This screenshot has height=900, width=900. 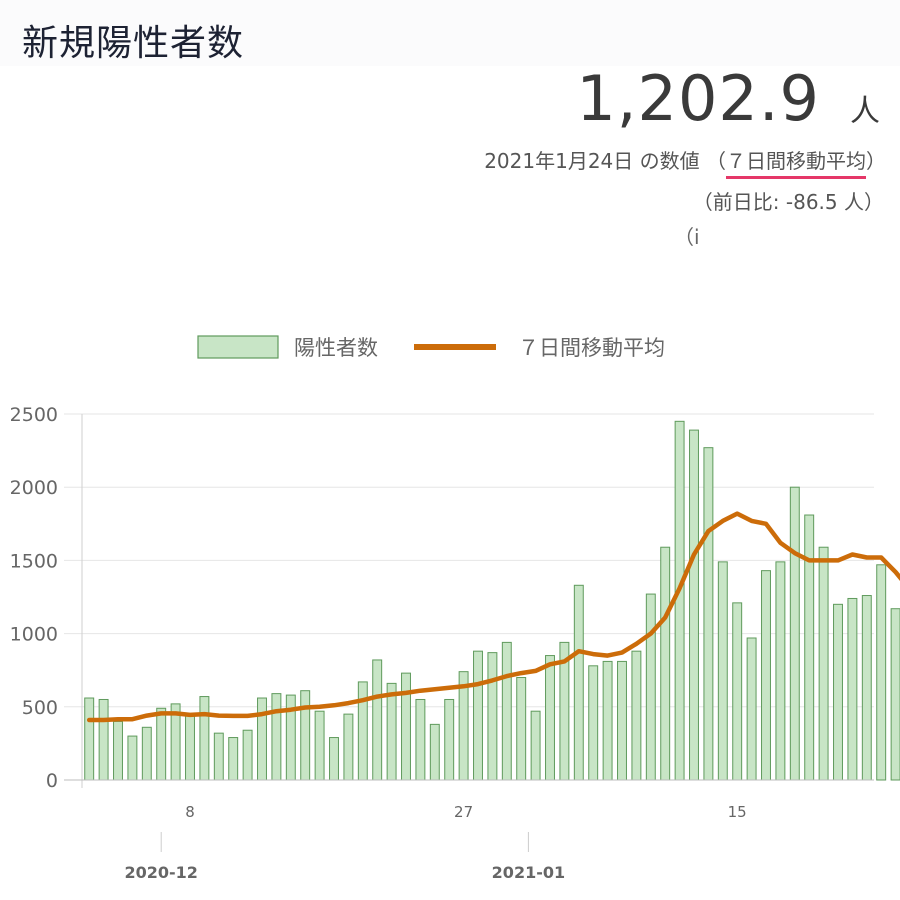 What do you see at coordinates (591, 348) in the screenshot?
I see `legend-line-label: ７日間移動平均` at bounding box center [591, 348].